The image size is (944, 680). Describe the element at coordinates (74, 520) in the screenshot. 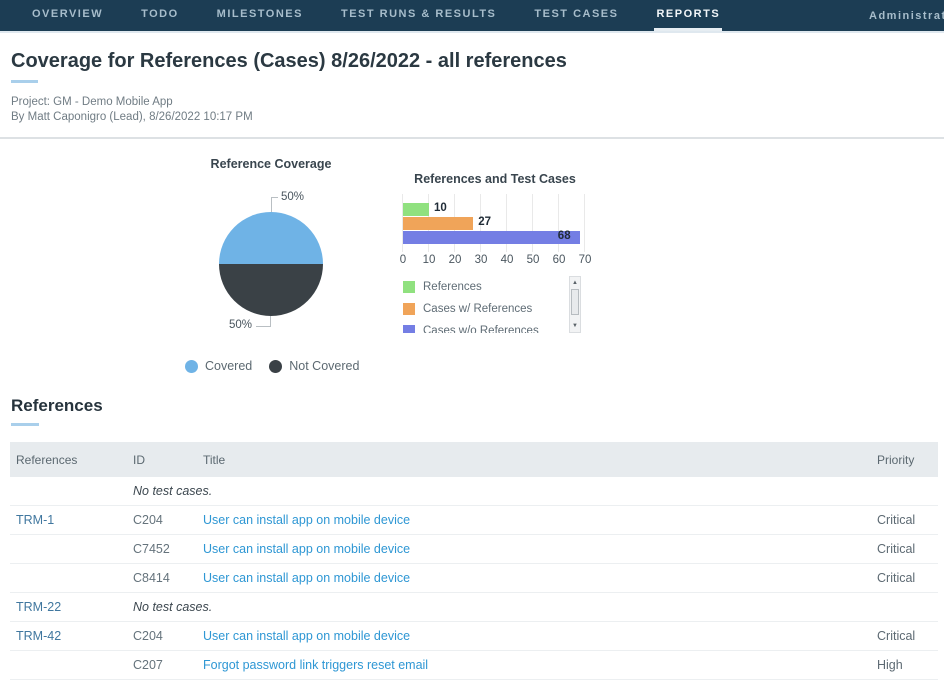

I see `reference-link: TRM-1` at that location.